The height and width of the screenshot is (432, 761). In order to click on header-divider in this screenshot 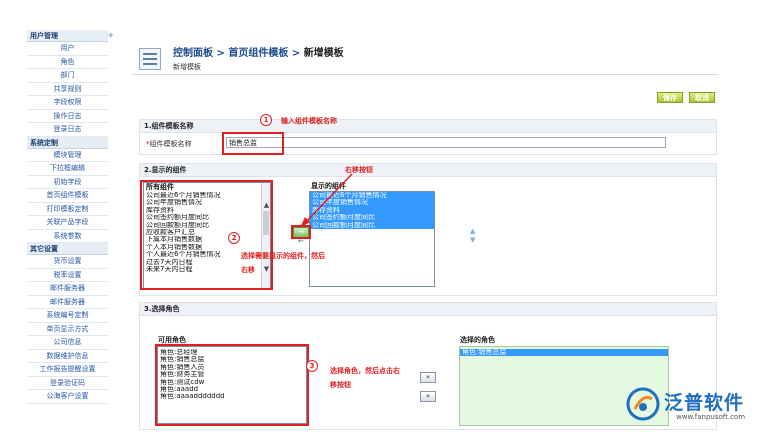, I will do `click(425, 74)`.